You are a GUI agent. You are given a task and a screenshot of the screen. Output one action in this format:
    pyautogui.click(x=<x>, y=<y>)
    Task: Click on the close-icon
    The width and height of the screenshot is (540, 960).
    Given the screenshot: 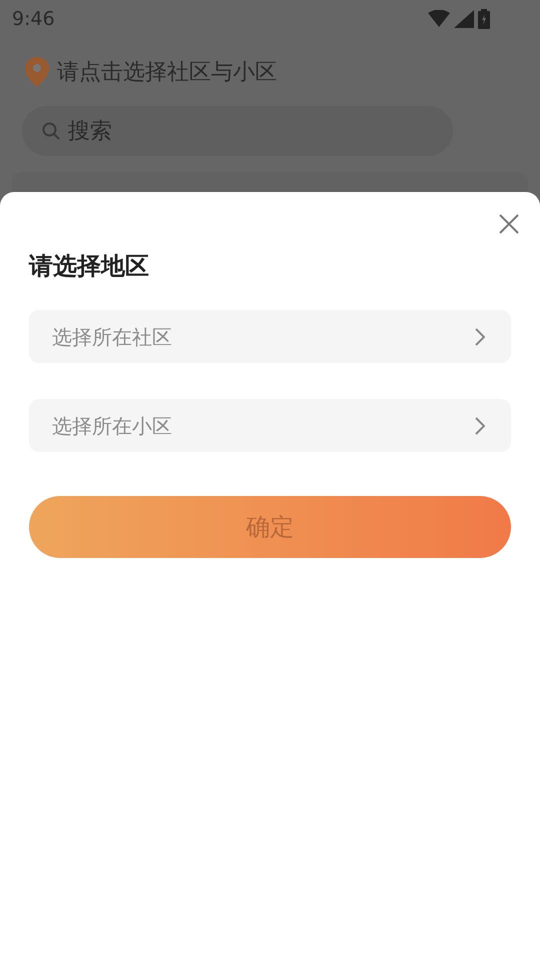 What is the action you would take?
    pyautogui.click(x=509, y=224)
    